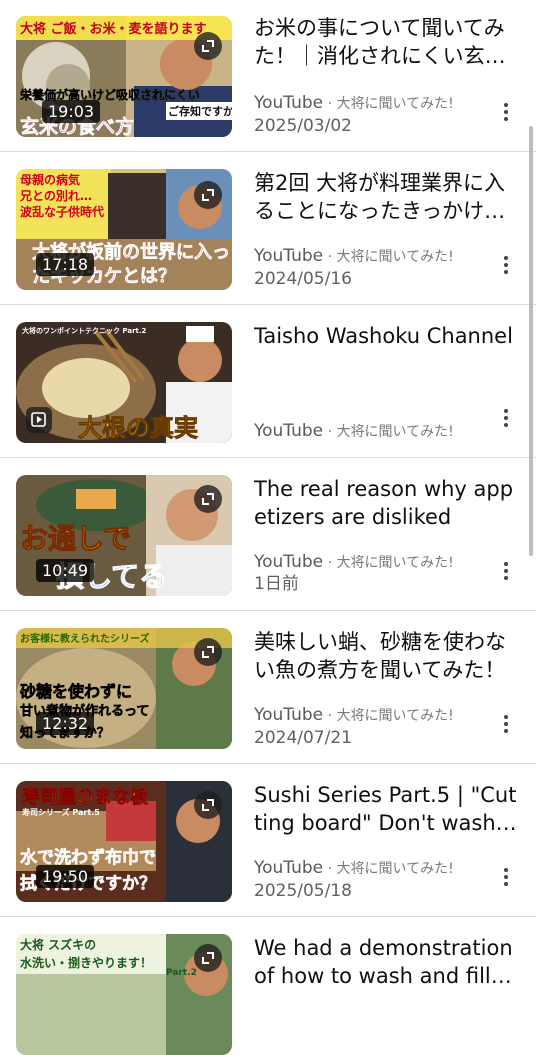  Describe the element at coordinates (199, 111) in the screenshot. I see `thumbnail-caption: ご存知ですか？` at that location.